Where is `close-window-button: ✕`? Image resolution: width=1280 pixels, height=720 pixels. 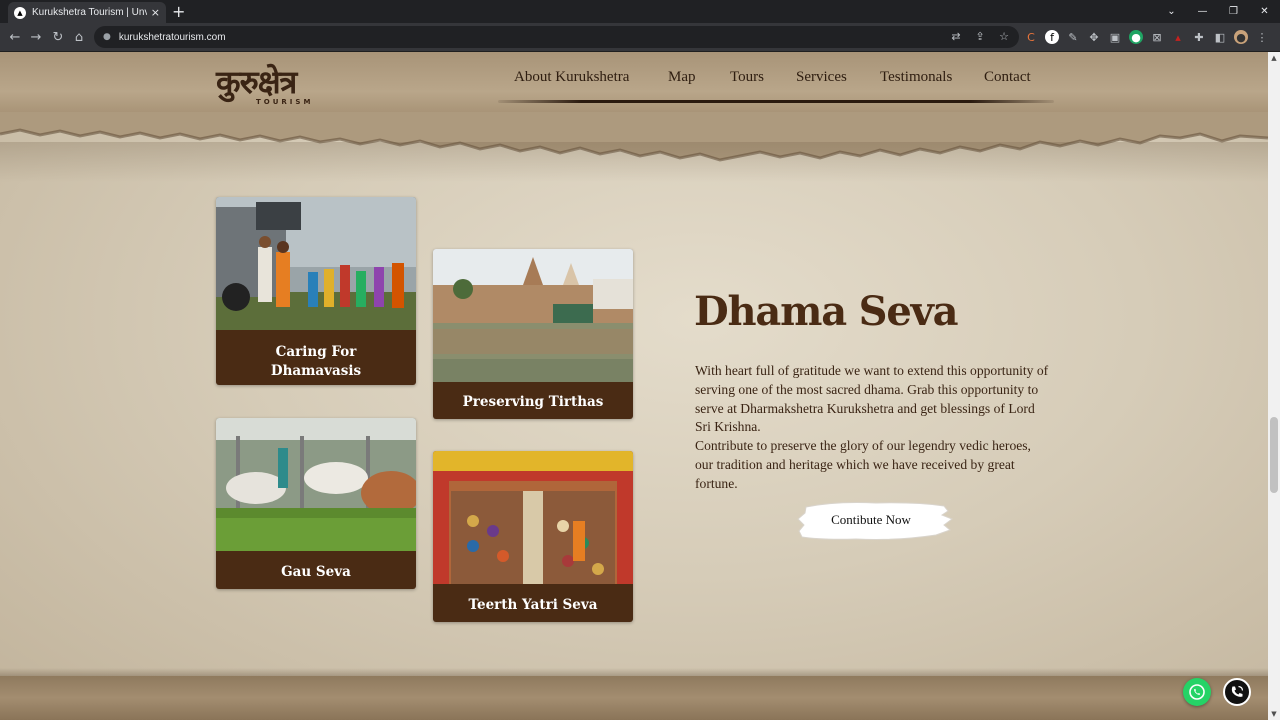
close-window-button: ✕ is located at coordinates (1264, 11).